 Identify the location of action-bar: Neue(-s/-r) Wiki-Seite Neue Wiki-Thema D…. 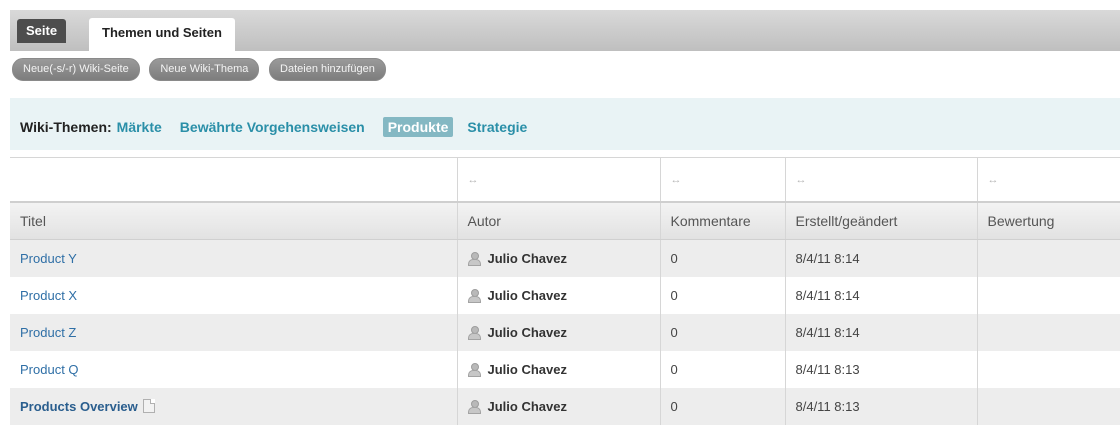
(202, 69).